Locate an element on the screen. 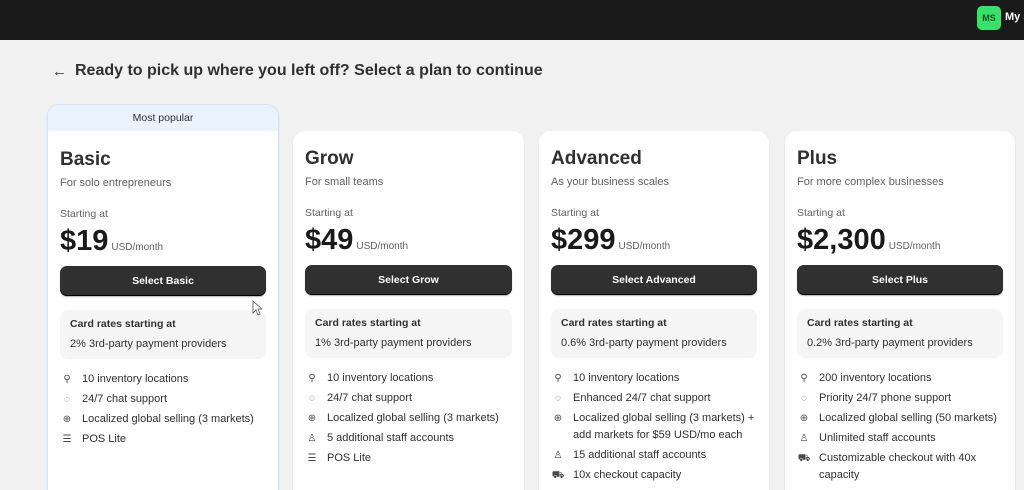  feature-item: ⊕ Localized global selling (50 markets) is located at coordinates (900, 418).